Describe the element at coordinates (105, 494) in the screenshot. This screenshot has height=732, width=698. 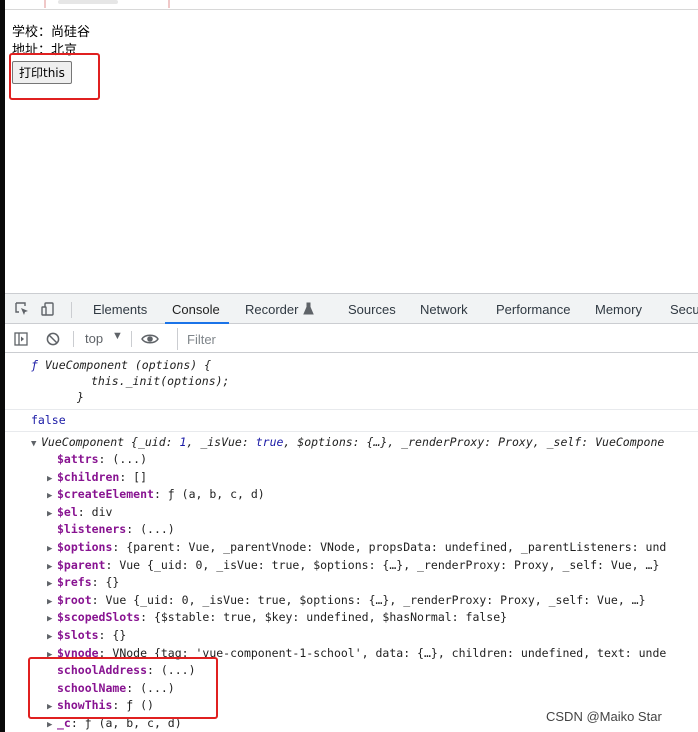
I see `property-key: $createElement` at that location.